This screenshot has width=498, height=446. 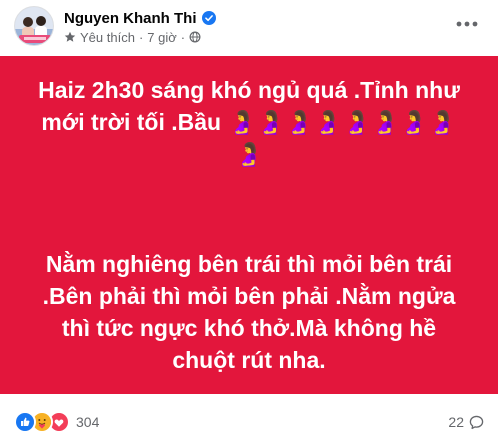 What do you see at coordinates (456, 422) in the screenshot?
I see `comment-count: 22` at bounding box center [456, 422].